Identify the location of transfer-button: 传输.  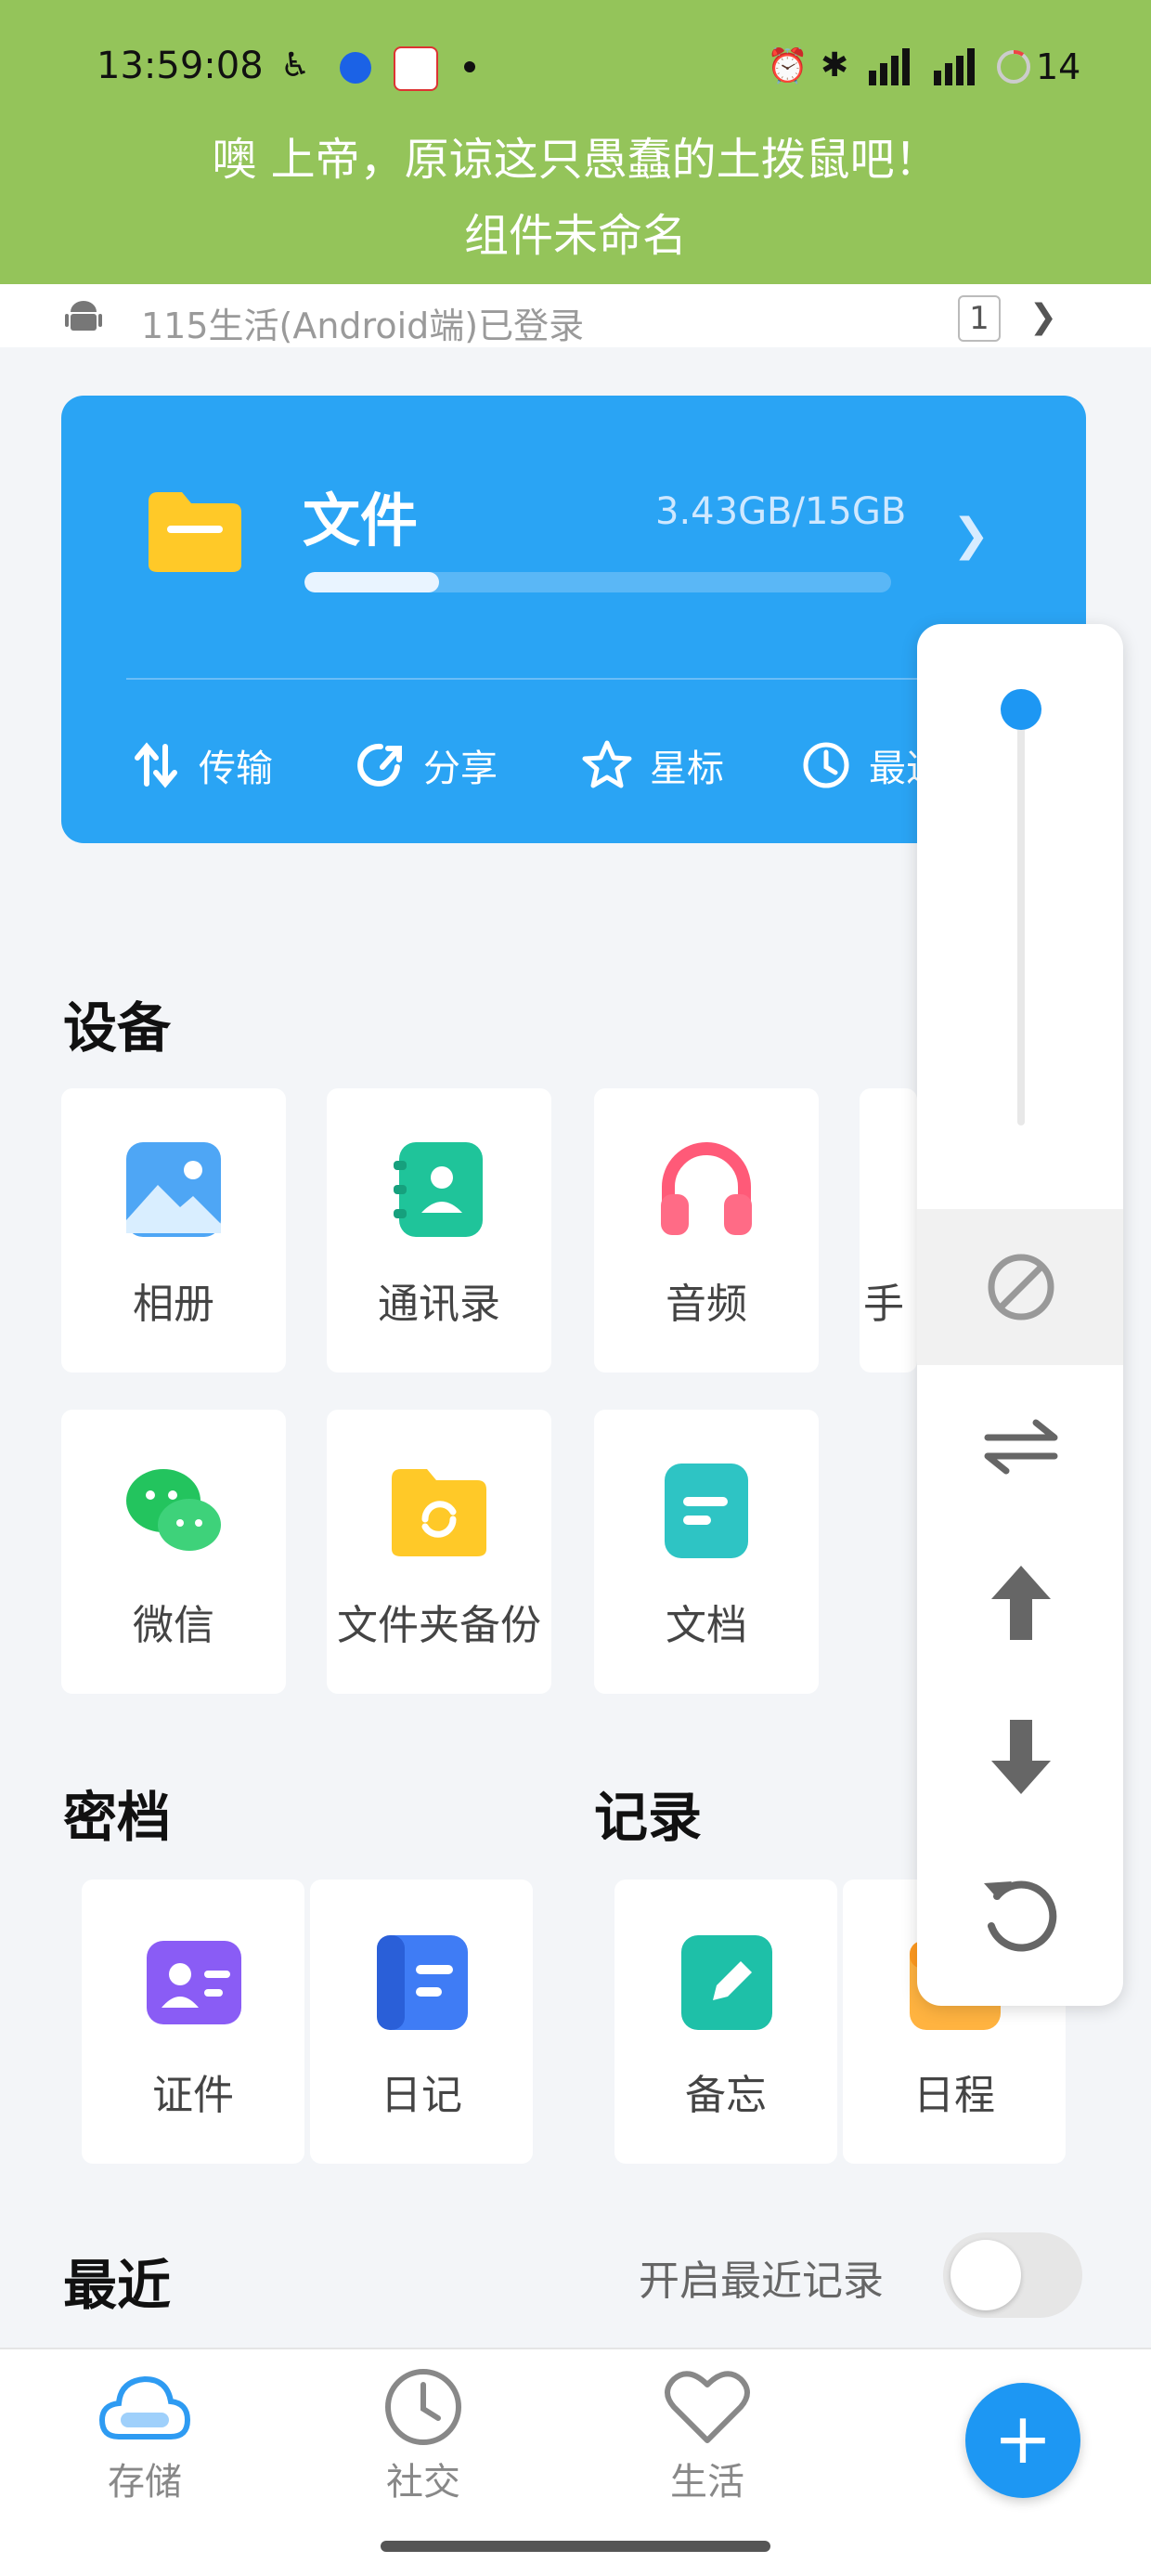
(201, 766).